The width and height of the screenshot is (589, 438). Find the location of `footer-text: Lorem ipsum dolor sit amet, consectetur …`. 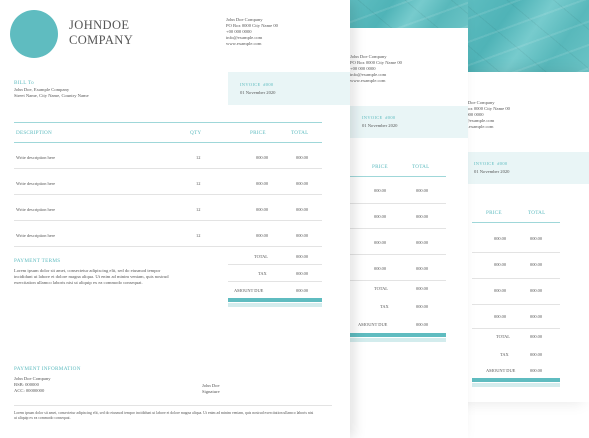

footer-text: Lorem ipsum dolor sit amet, consectetur … is located at coordinates (164, 415).